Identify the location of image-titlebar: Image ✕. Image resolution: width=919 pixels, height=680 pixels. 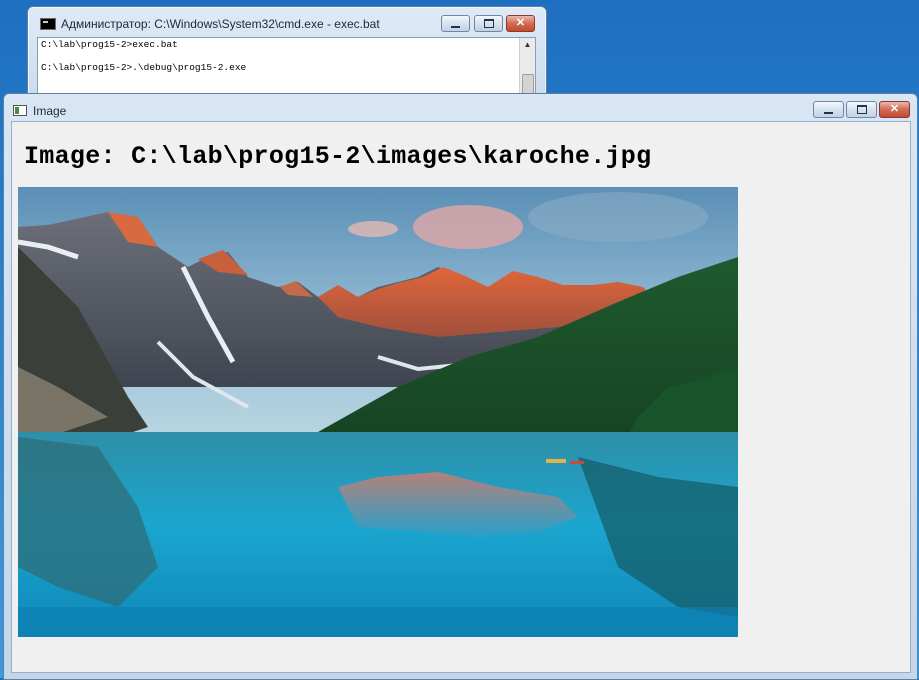
(460, 107).